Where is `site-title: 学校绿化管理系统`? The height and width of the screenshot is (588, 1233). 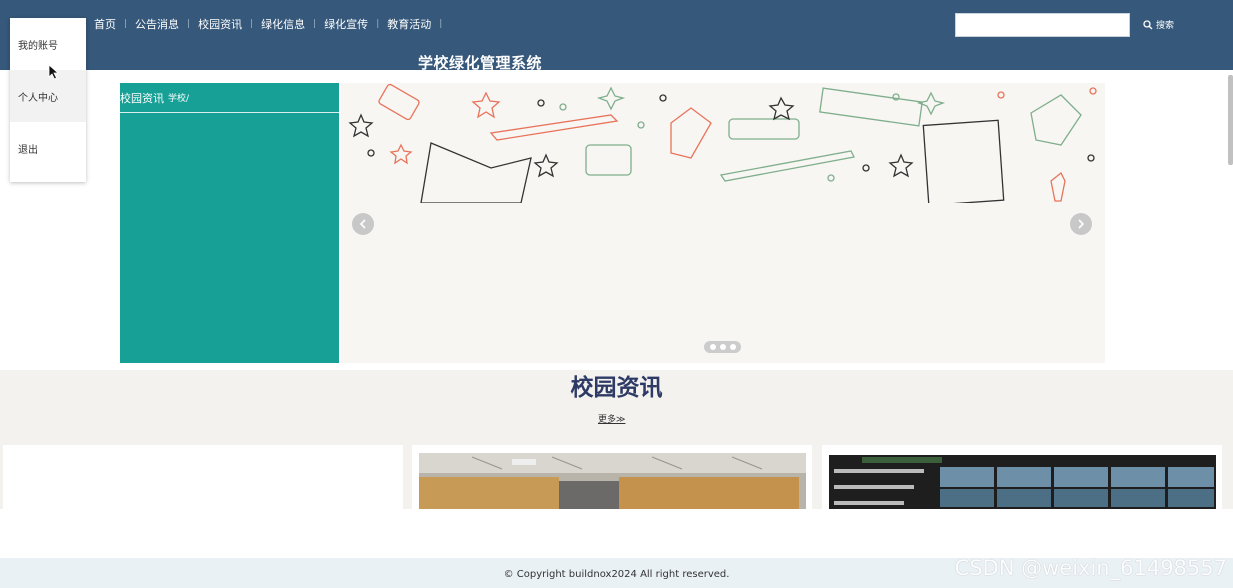
site-title: 学校绿化管理系统 is located at coordinates (480, 63).